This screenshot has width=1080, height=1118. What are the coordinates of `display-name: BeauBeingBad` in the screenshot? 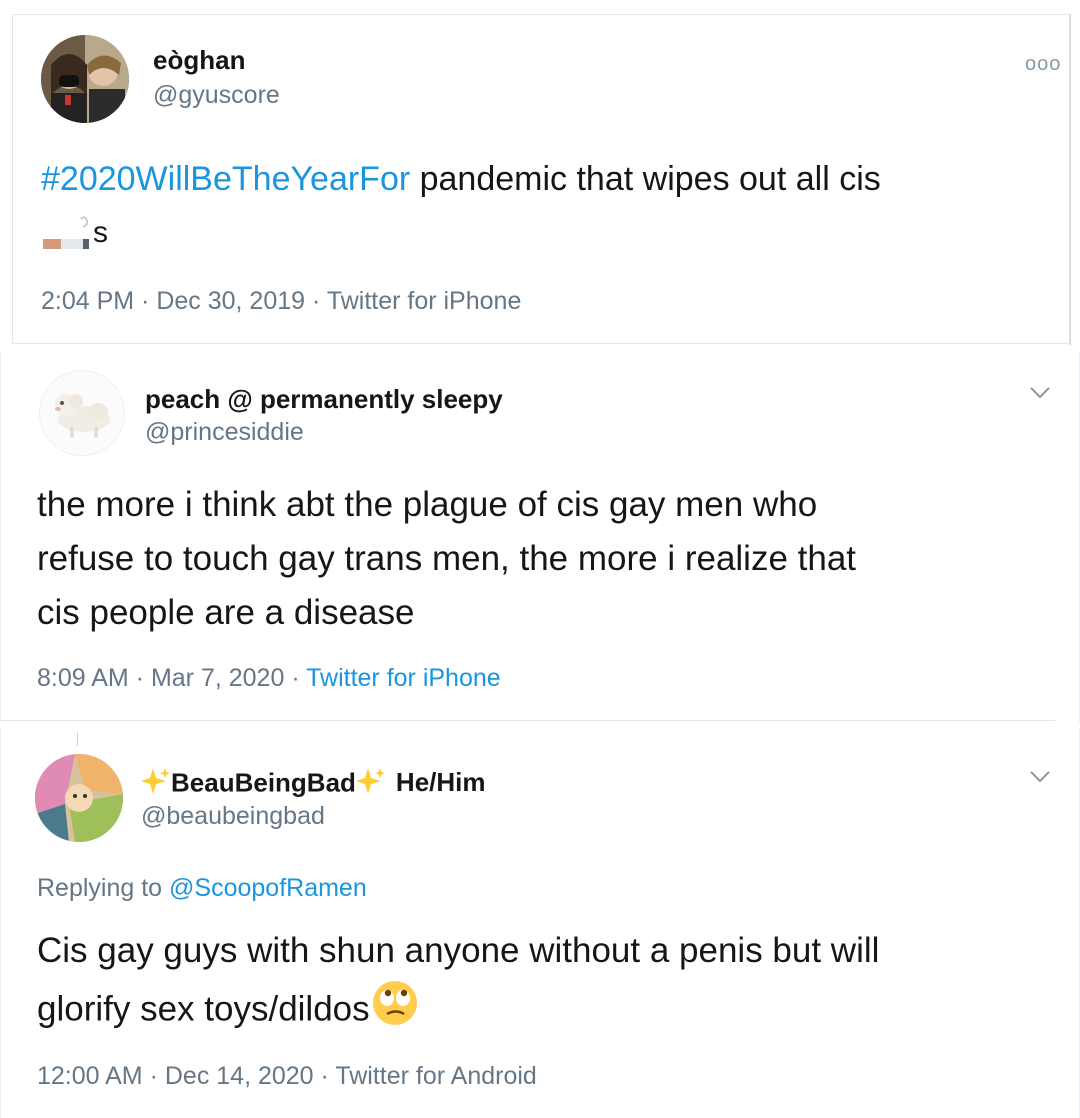 It's located at (263, 782).